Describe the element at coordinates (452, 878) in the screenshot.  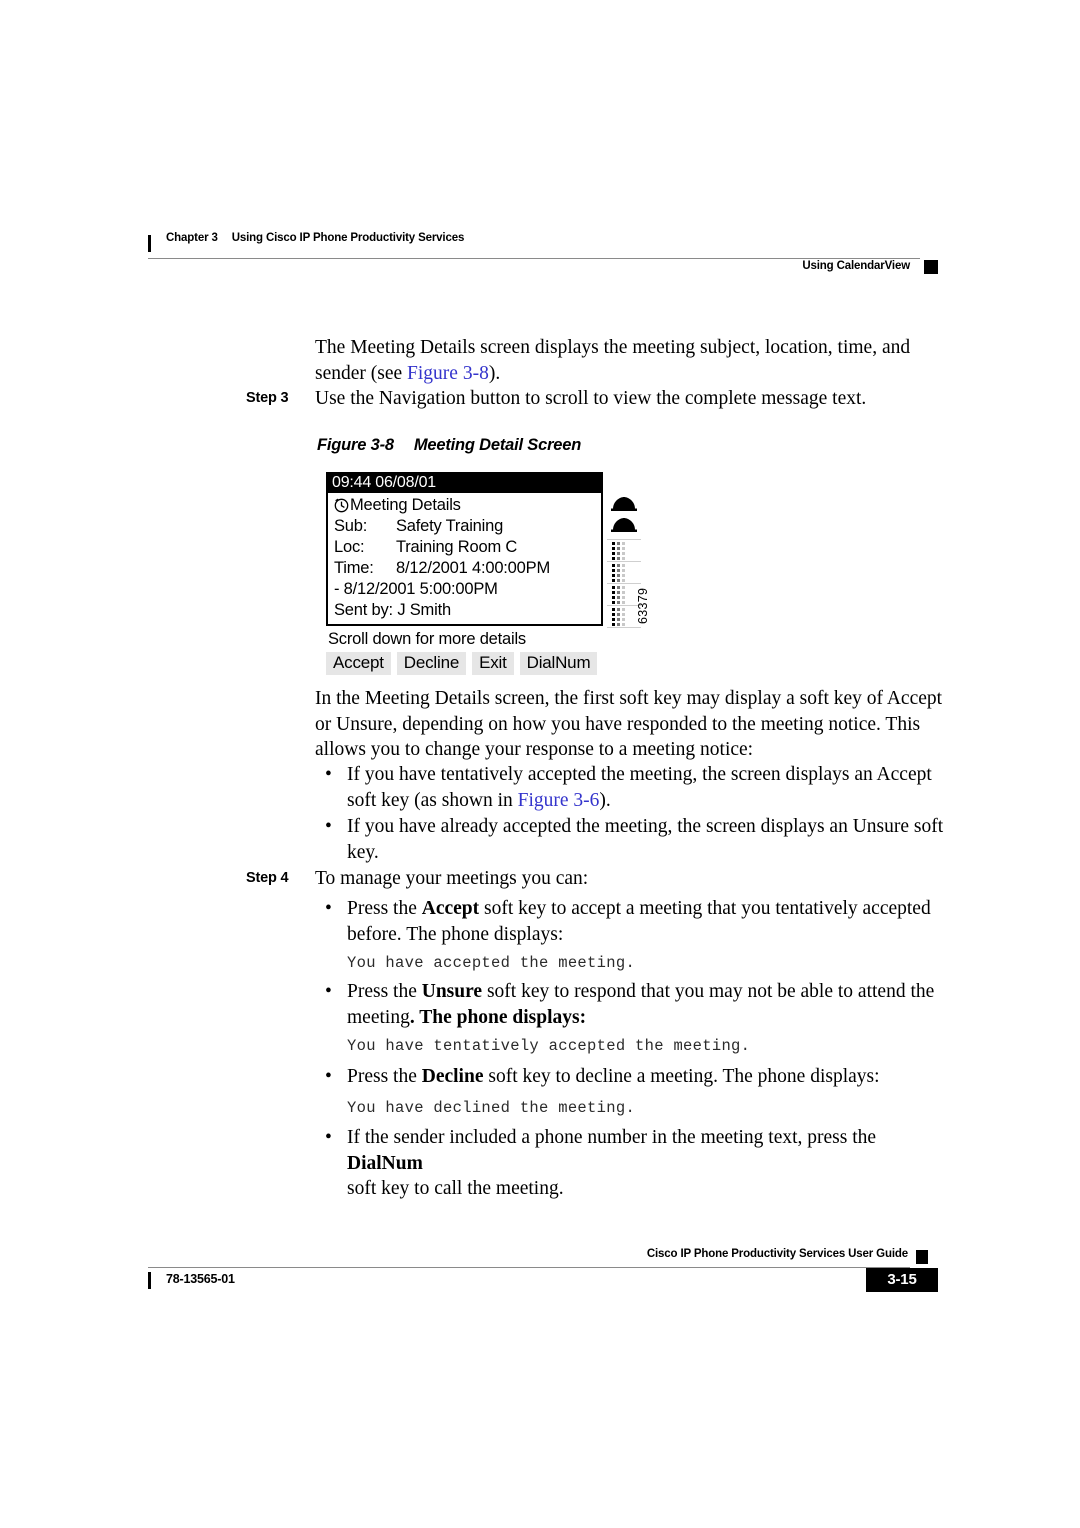
I see `step-4-text: To manage your meetings you can:` at that location.